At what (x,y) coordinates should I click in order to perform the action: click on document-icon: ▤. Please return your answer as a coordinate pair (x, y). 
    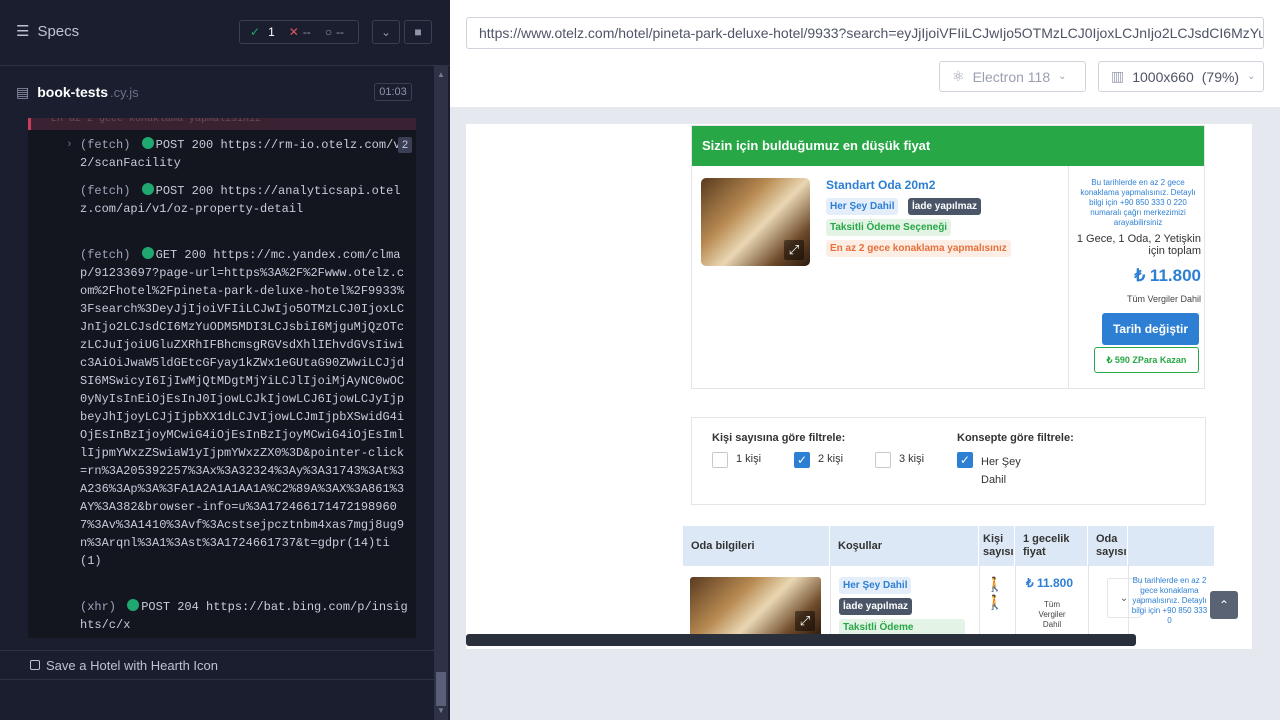
    Looking at the image, I should click on (23, 91).